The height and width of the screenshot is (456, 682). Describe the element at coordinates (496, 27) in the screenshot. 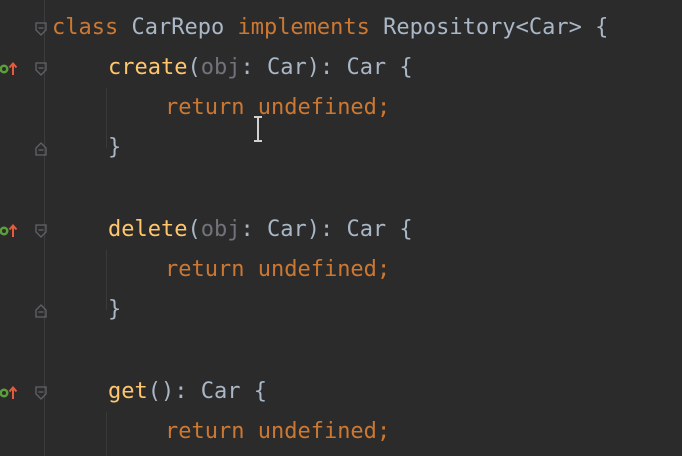

I see `code-token: Repository<Car> {` at that location.